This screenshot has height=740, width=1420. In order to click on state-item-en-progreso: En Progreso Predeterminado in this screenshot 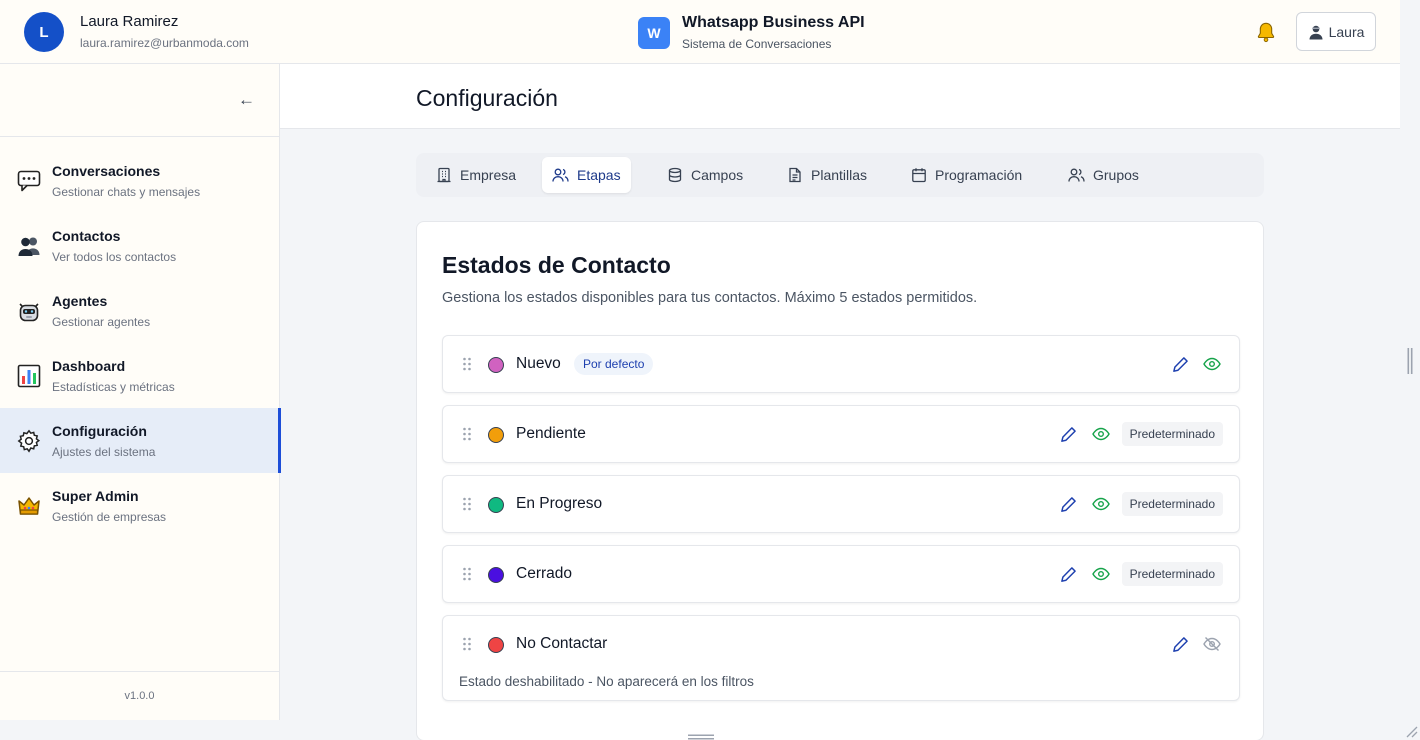, I will do `click(841, 504)`.